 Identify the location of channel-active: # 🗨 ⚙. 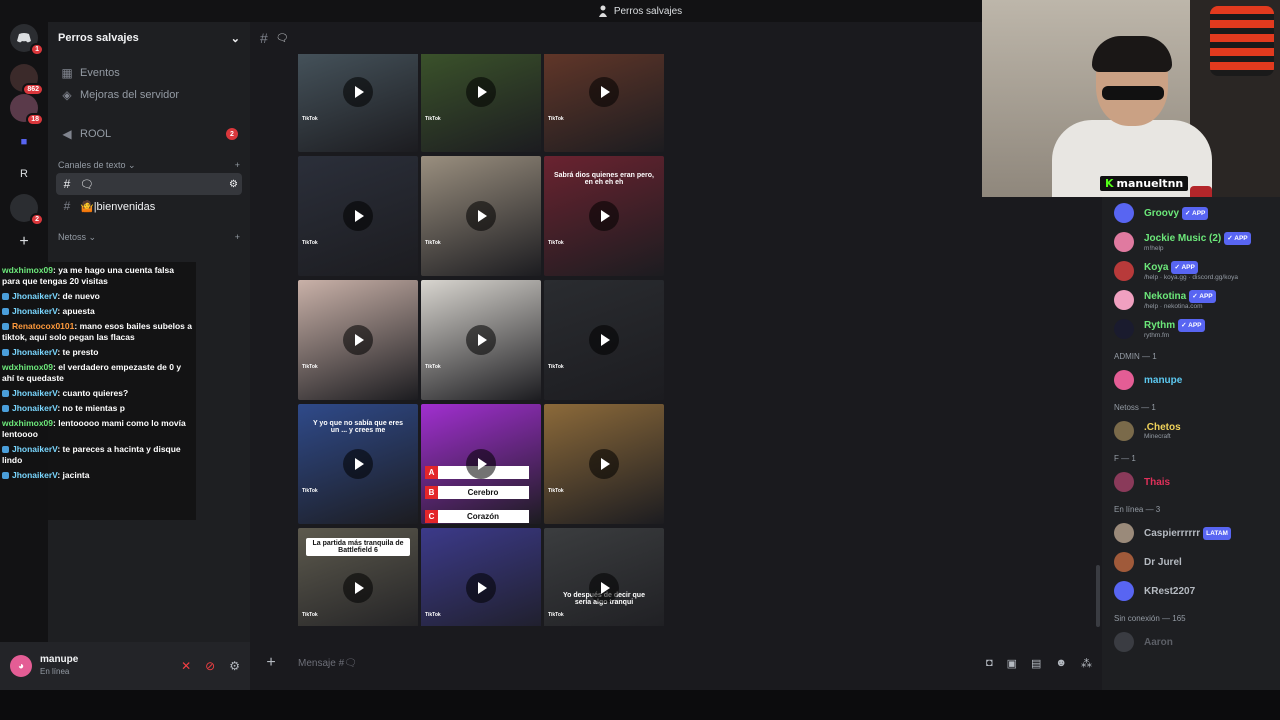
(149, 184).